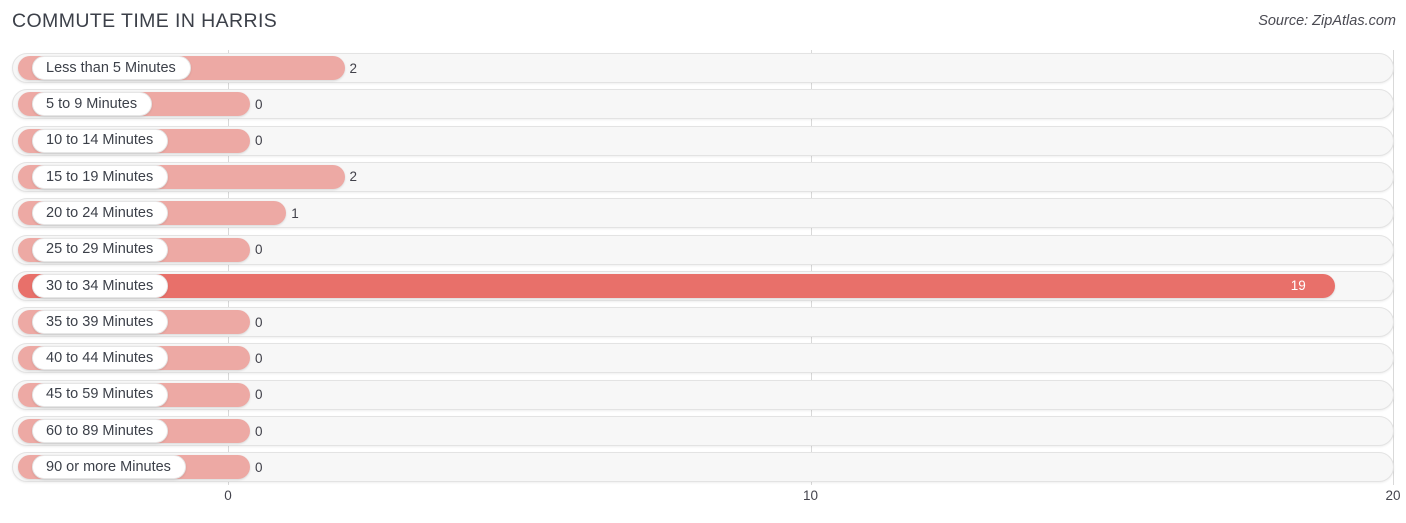 The height and width of the screenshot is (523, 1406). I want to click on category-label-pill: 20 to 24 Minutes, so click(100, 213).